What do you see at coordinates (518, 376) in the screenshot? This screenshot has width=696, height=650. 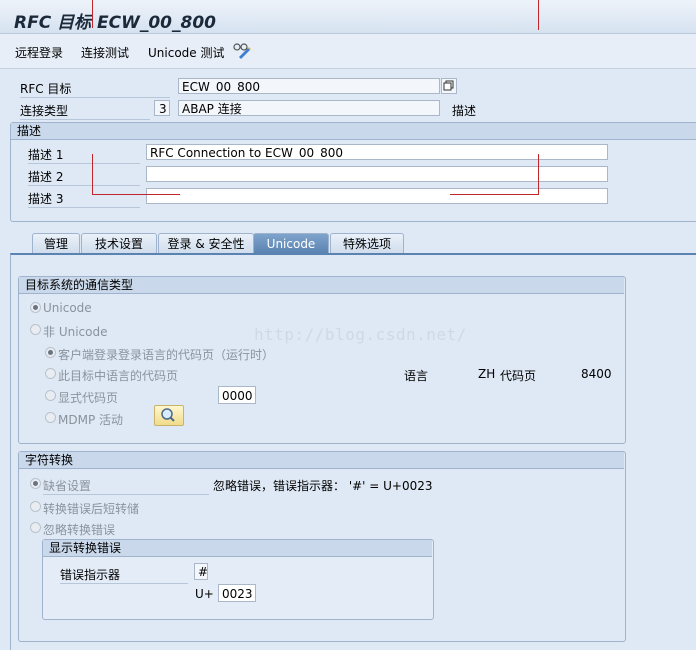 I see `codepage-label: 代码页` at bounding box center [518, 376].